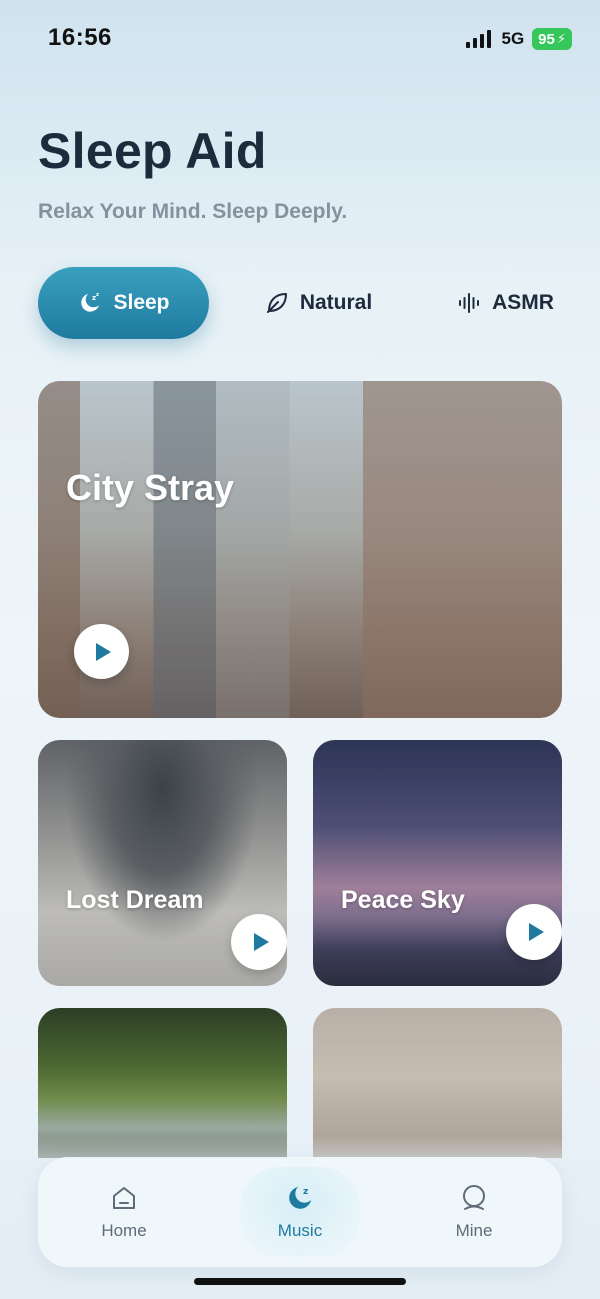  I want to click on sound-card-peace-sky: Peace Sky, so click(437, 863).